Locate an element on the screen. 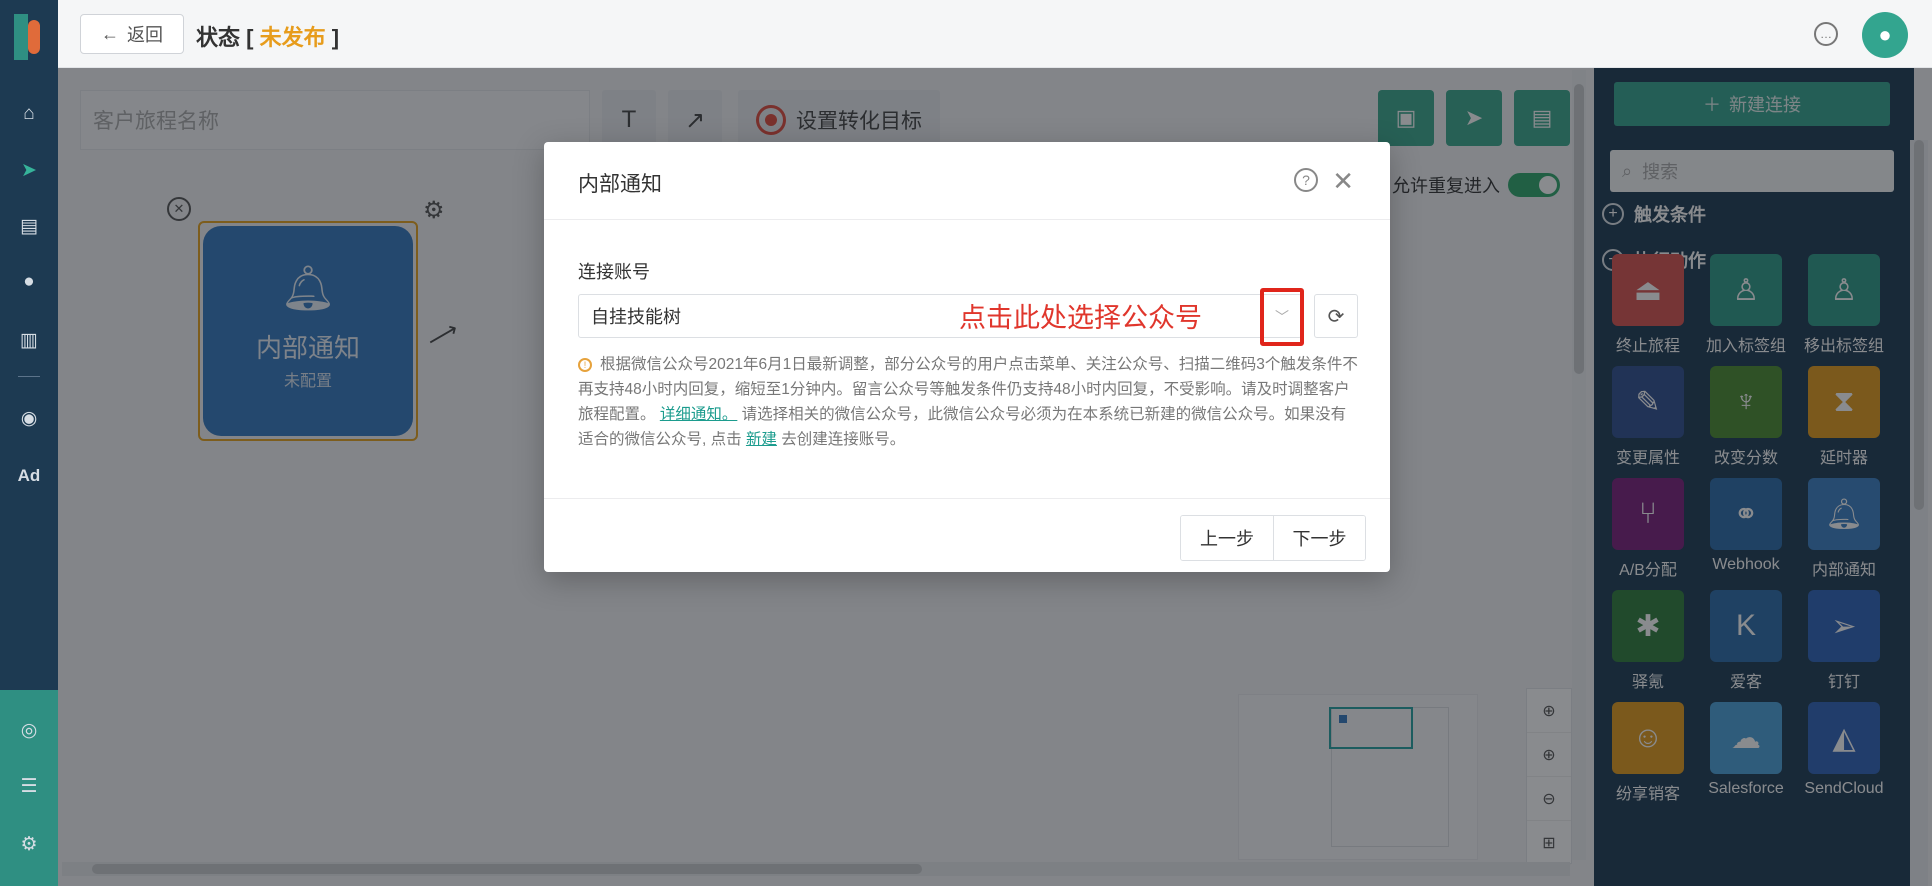 The width and height of the screenshot is (1932, 886). next-step-button: 下一步 is located at coordinates (1319, 538).